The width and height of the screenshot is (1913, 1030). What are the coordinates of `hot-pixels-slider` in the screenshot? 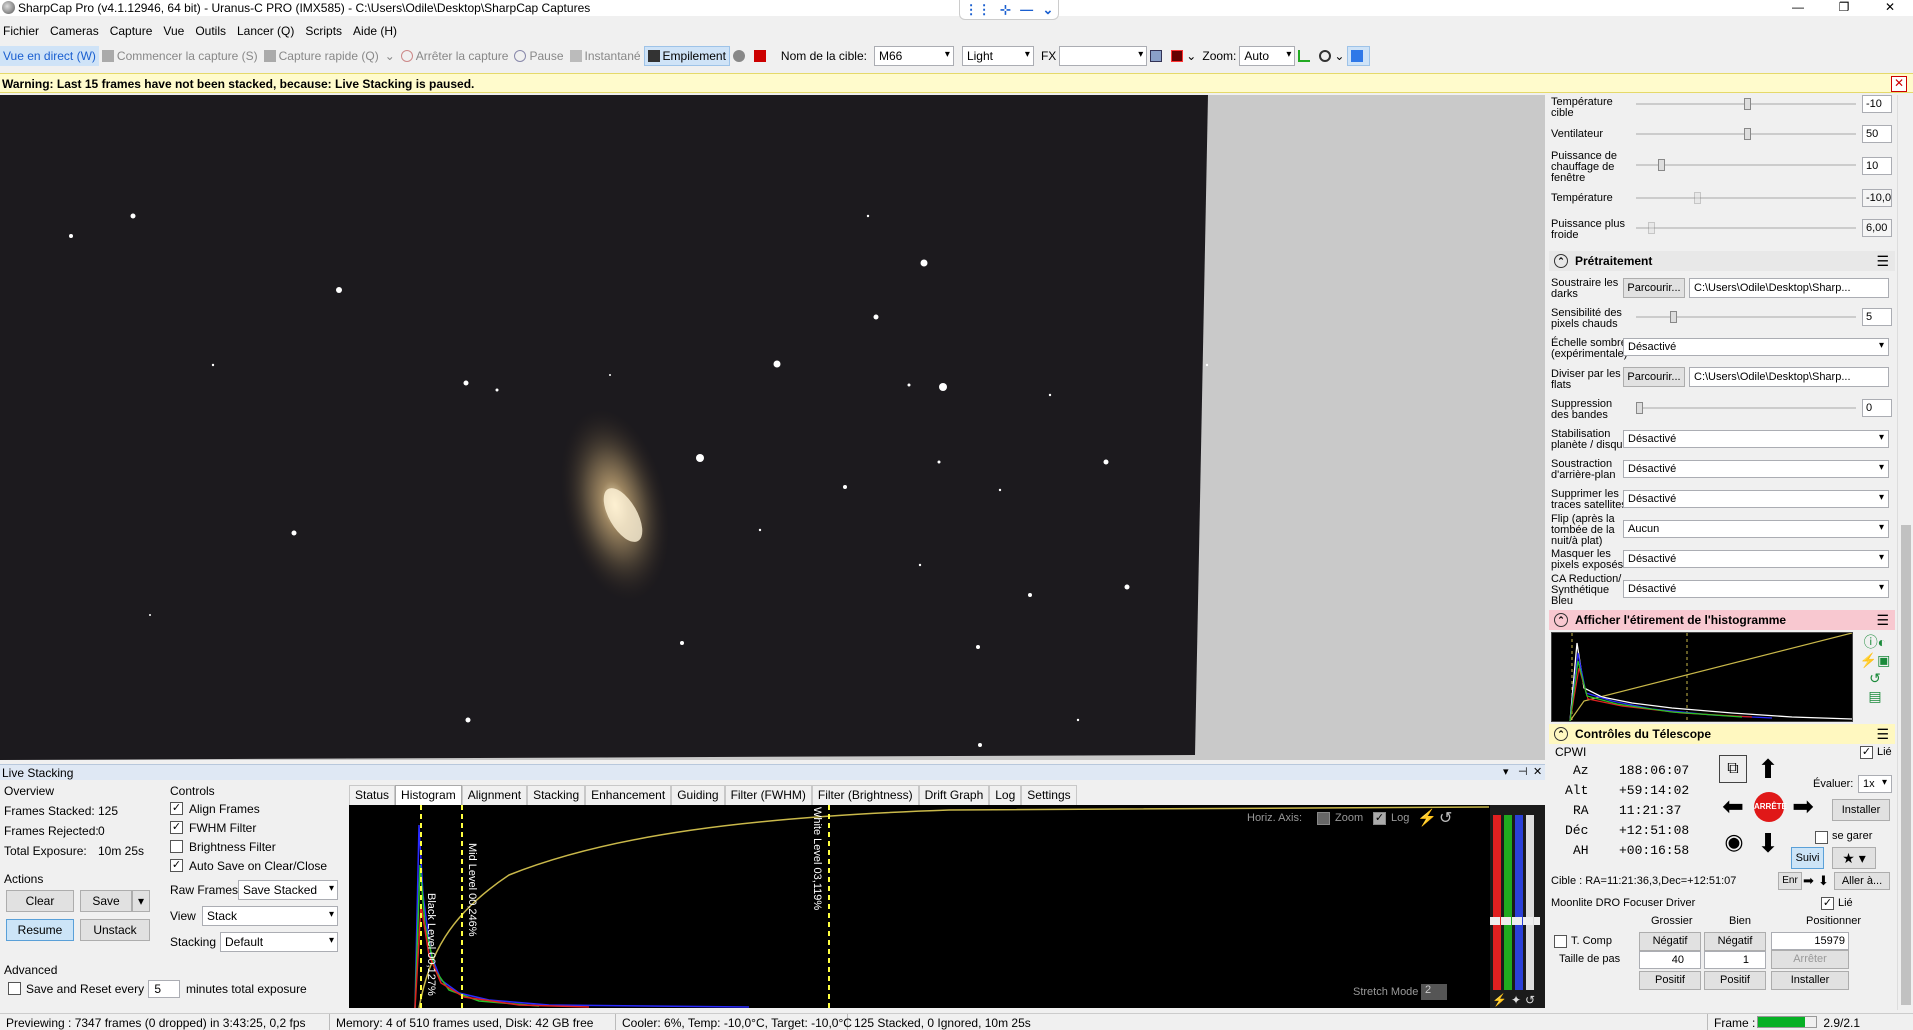 It's located at (1746, 317).